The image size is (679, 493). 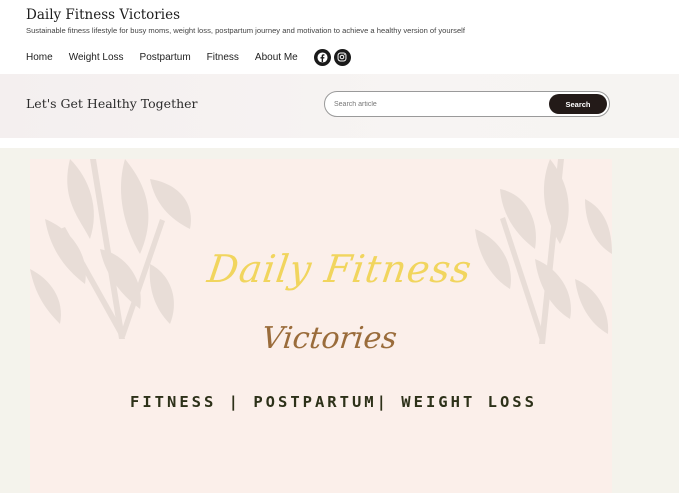 What do you see at coordinates (103, 15) in the screenshot?
I see `site-title: Daily Fitness Victories` at bounding box center [103, 15].